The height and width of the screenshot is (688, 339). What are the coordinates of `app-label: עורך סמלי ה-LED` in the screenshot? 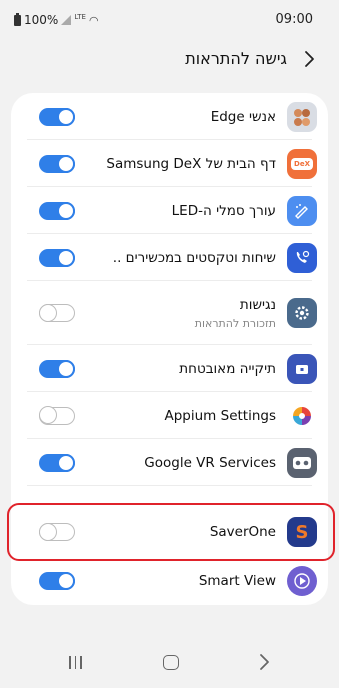 It's located at (223, 210).